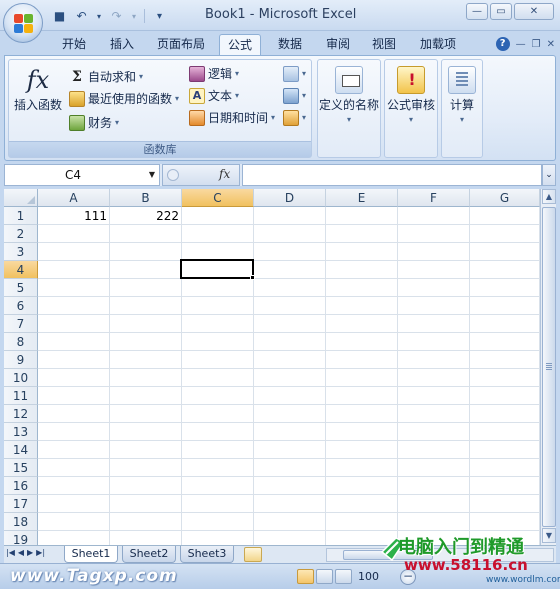 This screenshot has width=560, height=589. What do you see at coordinates (294, 73) in the screenshot?
I see `lookup-reference-button: ▾` at bounding box center [294, 73].